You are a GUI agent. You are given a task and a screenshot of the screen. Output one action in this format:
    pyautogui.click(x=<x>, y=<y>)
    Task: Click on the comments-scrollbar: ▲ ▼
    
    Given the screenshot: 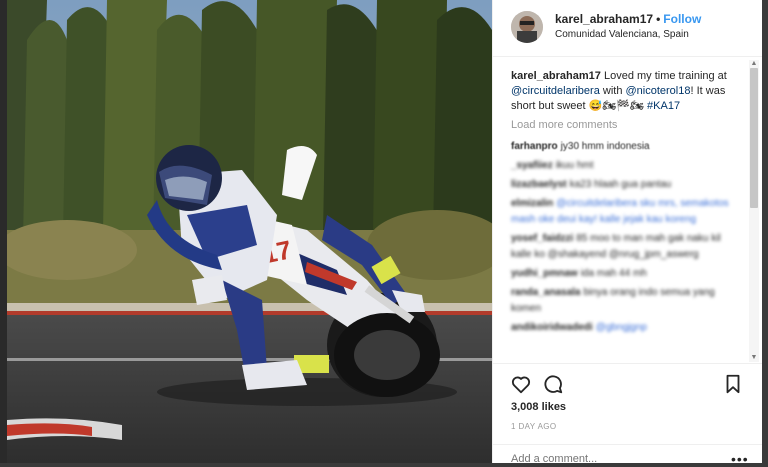 What is the action you would take?
    pyautogui.click(x=754, y=211)
    